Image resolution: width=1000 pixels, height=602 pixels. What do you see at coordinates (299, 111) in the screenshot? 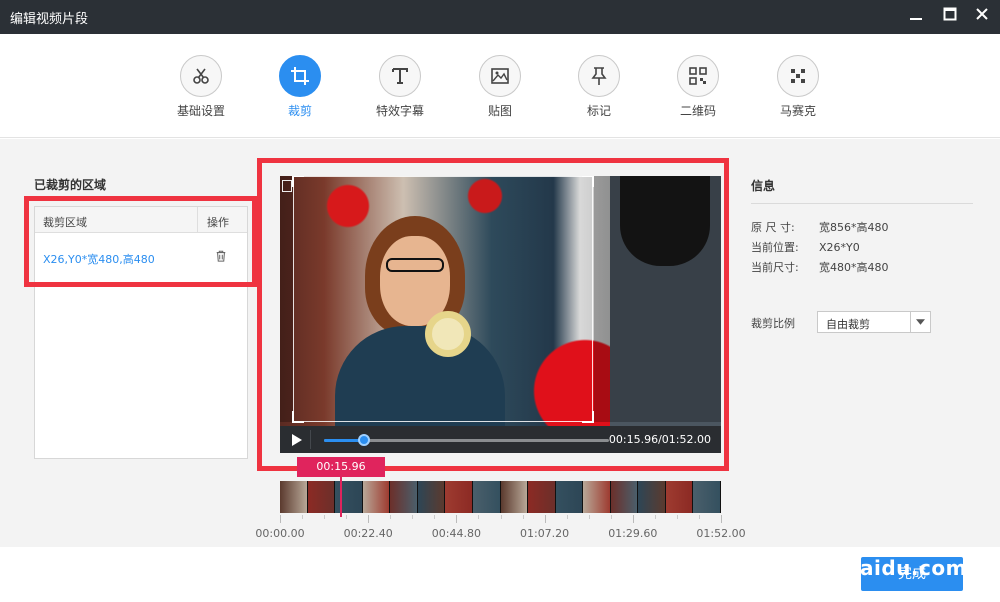
I see `tool-label: 裁剪` at bounding box center [299, 111].